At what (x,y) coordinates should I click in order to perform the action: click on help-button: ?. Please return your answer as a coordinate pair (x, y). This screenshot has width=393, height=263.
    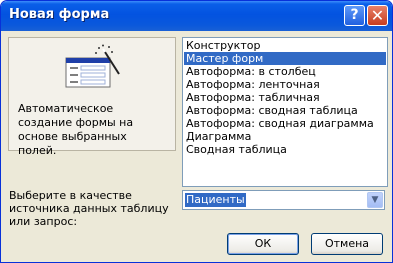
    Looking at the image, I should click on (354, 15).